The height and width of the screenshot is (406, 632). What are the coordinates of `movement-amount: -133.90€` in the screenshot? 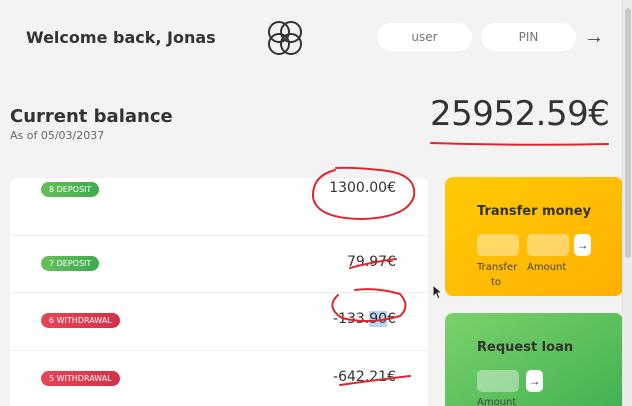 It's located at (364, 319).